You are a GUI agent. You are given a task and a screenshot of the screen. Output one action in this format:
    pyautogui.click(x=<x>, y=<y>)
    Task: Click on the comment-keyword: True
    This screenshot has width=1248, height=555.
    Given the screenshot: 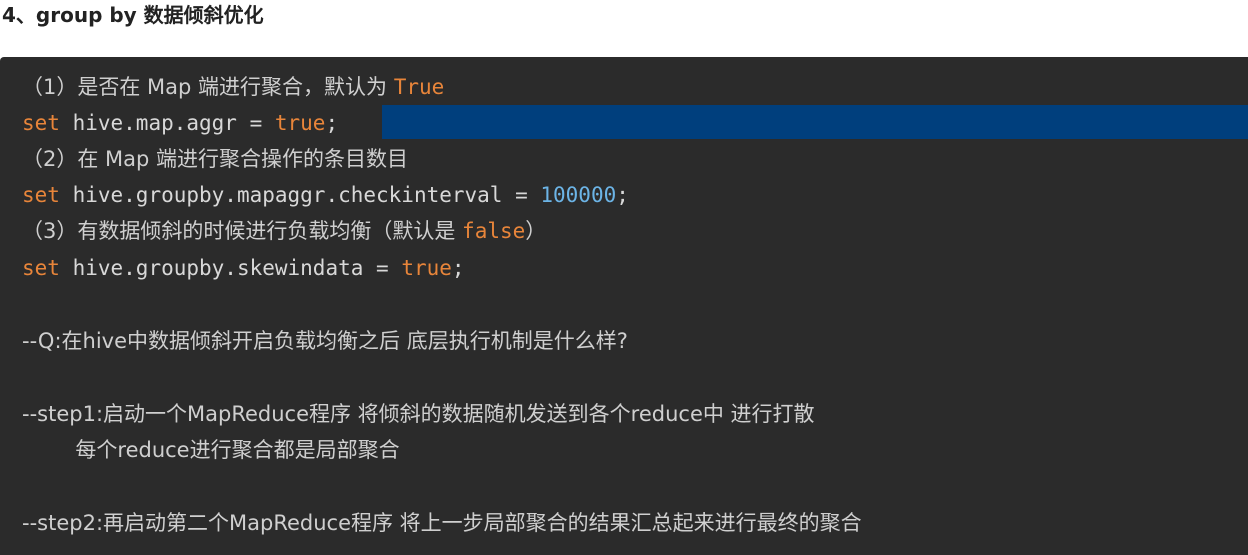 What is the action you would take?
    pyautogui.click(x=419, y=87)
    